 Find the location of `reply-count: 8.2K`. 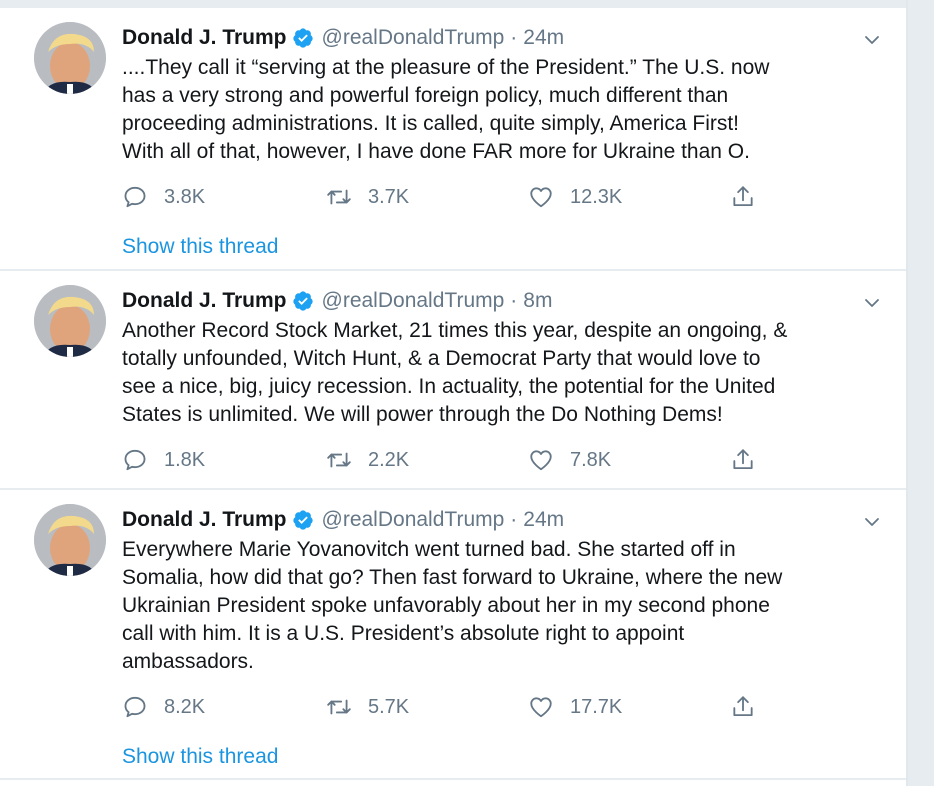

reply-count: 8.2K is located at coordinates (185, 706).